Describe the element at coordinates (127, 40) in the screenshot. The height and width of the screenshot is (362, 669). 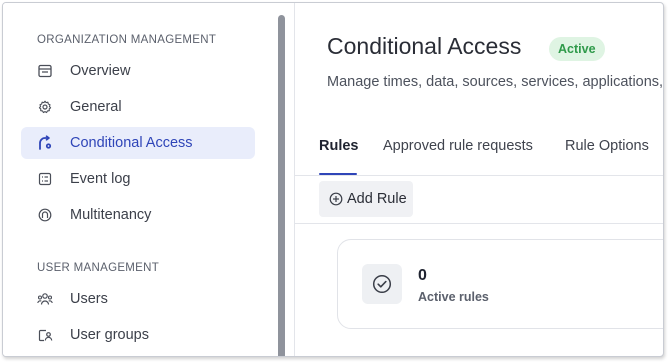
I see `section-title-organization: ORGANIZATION MANAGEMENT` at that location.